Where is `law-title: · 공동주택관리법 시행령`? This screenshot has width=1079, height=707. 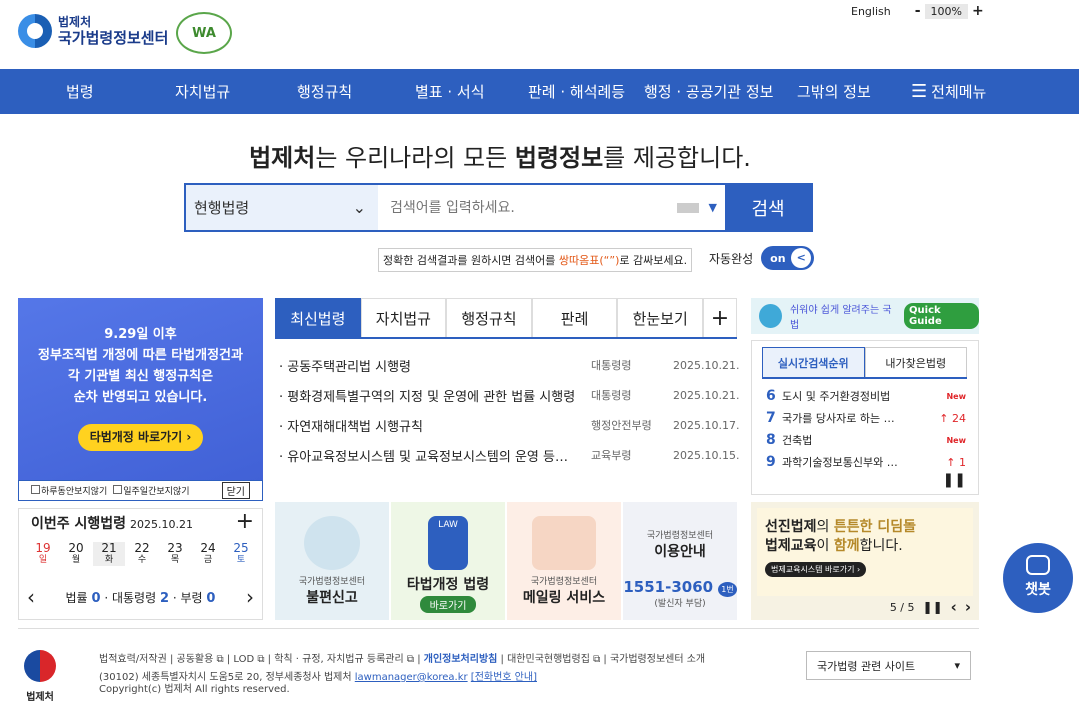
law-title: · 공동주택관리법 시행령 is located at coordinates (433, 365).